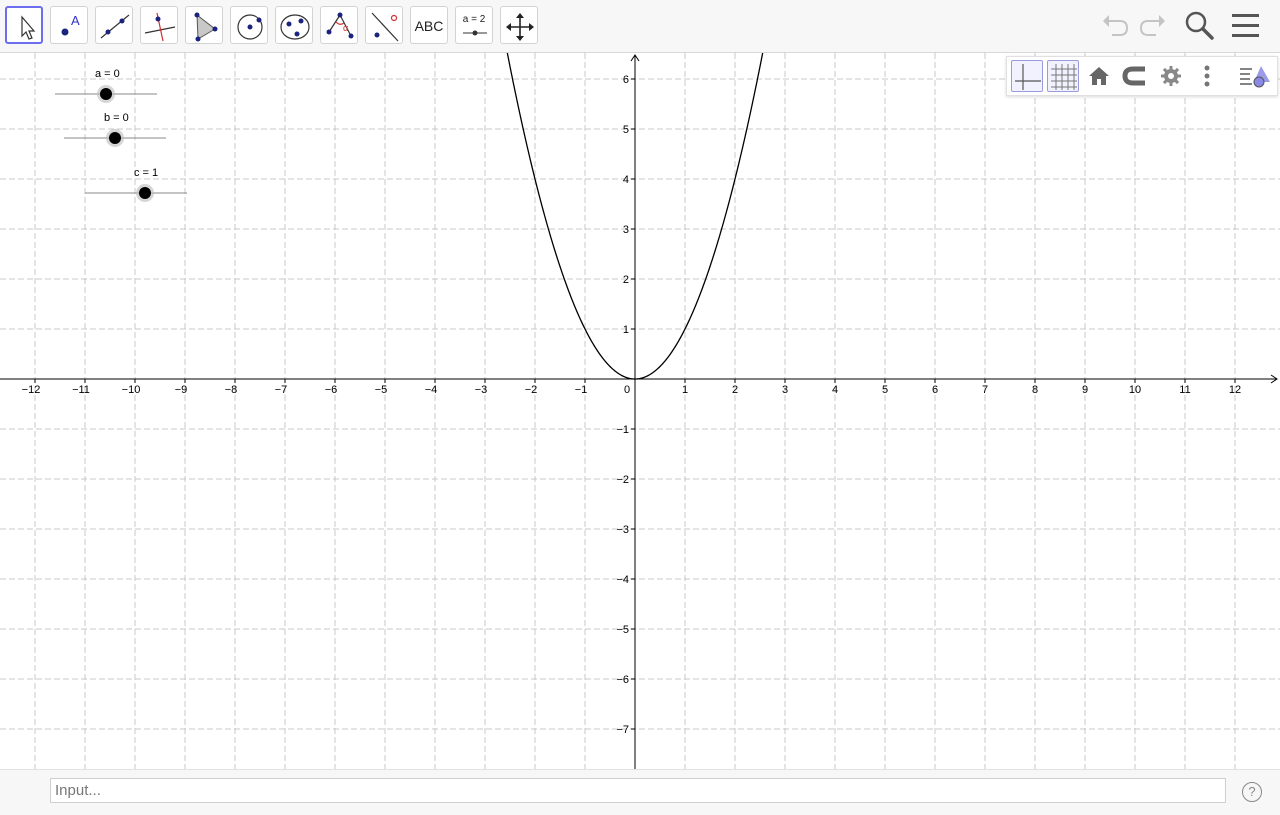 The image size is (1280, 815). I want to click on x-tick-label: 0, so click(627, 390).